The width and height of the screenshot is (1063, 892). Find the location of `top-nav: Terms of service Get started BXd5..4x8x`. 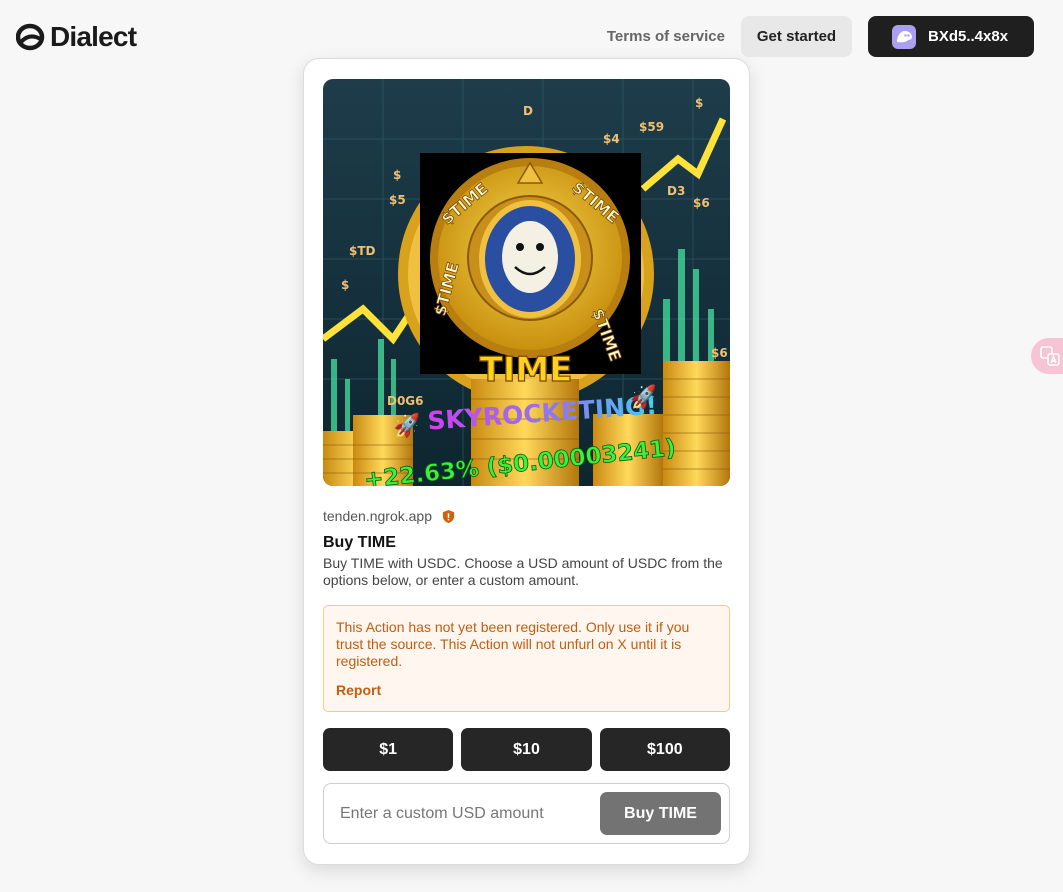

top-nav: Terms of service Get started BXd5..4x8x is located at coordinates (820, 36).